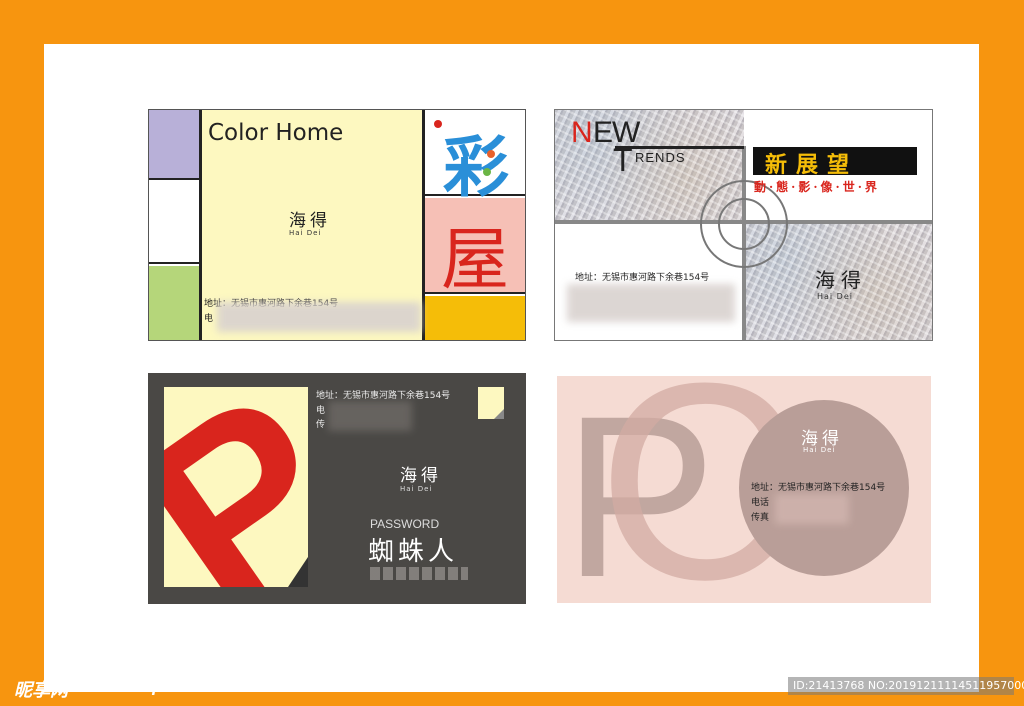 The height and width of the screenshot is (706, 1024). I want to click on char-wu: 屋, so click(475, 260).